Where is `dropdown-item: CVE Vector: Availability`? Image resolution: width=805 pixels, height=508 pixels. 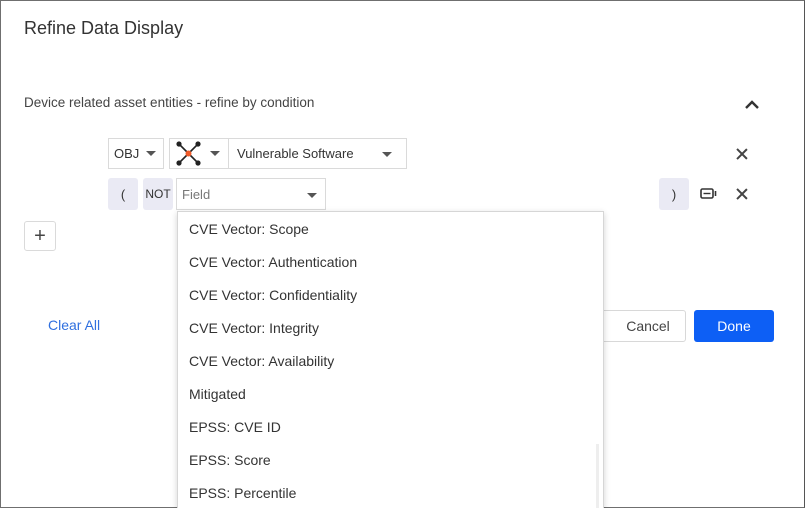 dropdown-item: CVE Vector: Availability is located at coordinates (390, 360).